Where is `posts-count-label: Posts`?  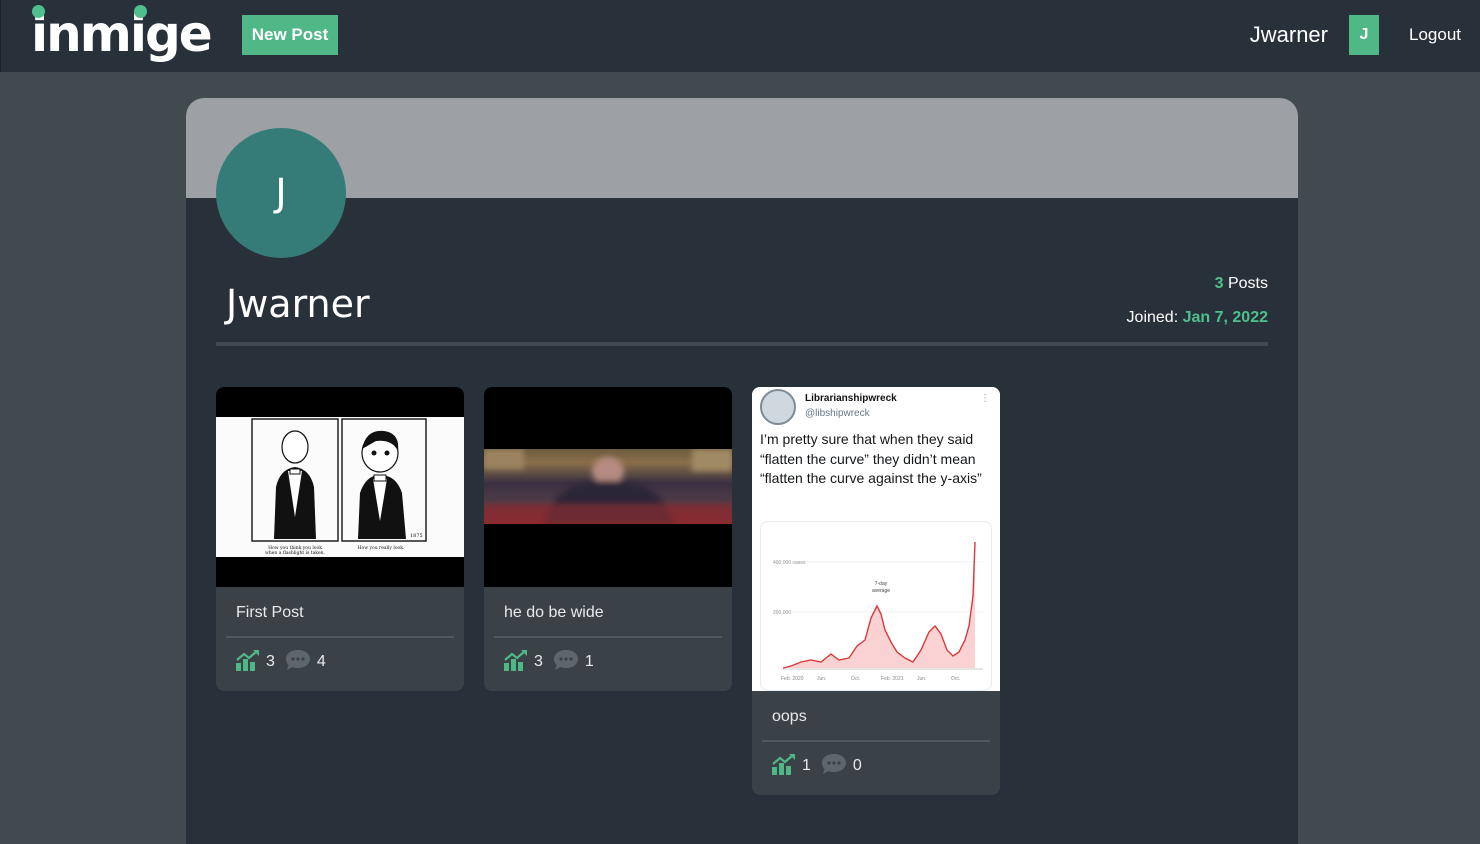 posts-count-label: Posts is located at coordinates (1247, 283).